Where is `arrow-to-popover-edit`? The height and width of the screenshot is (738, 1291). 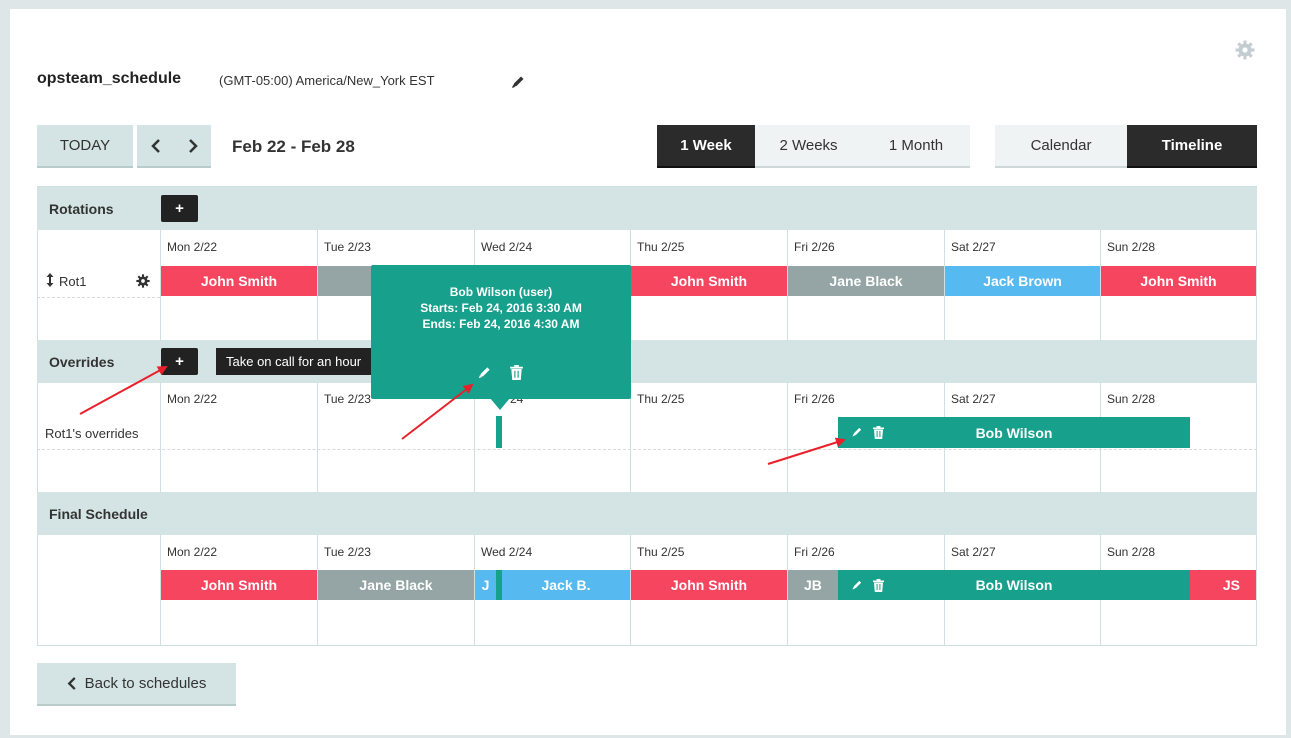
arrow-to-popover-edit is located at coordinates (437, 411).